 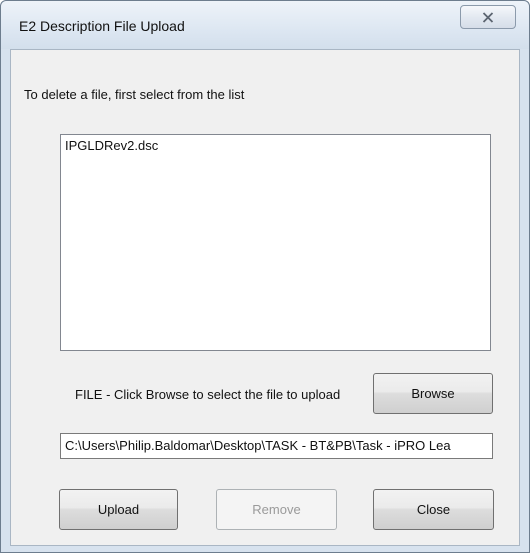 I want to click on title-bar: E2 Description File Upload, so click(x=265, y=25).